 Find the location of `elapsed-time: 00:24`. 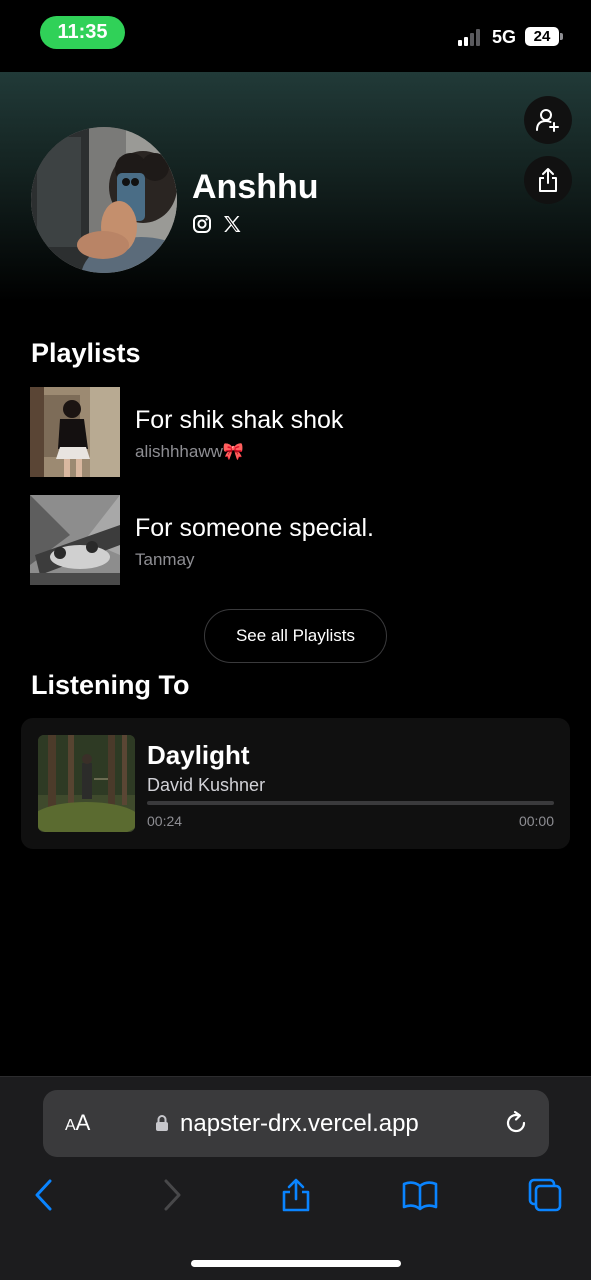

elapsed-time: 00:24 is located at coordinates (165, 821).